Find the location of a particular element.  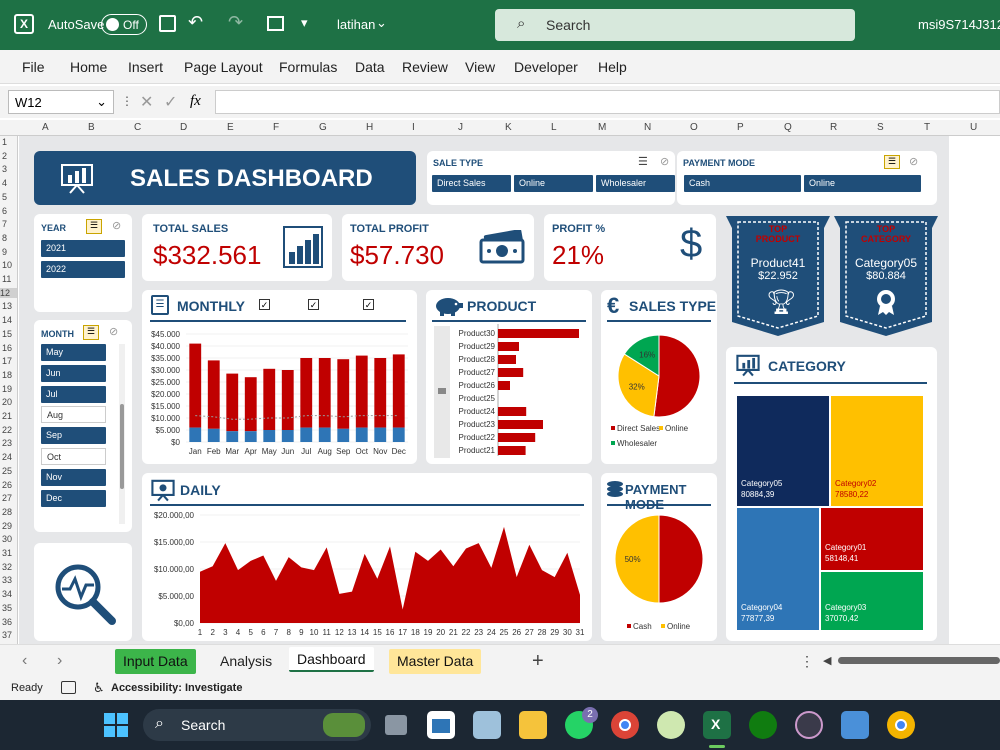

row-header: 16 is located at coordinates (7, 348).